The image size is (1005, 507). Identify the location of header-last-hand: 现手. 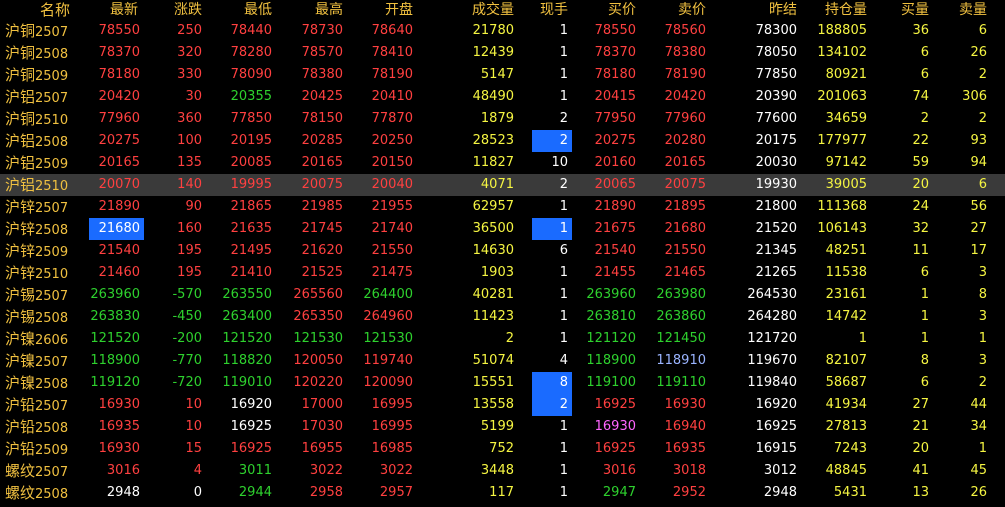
(554, 10).